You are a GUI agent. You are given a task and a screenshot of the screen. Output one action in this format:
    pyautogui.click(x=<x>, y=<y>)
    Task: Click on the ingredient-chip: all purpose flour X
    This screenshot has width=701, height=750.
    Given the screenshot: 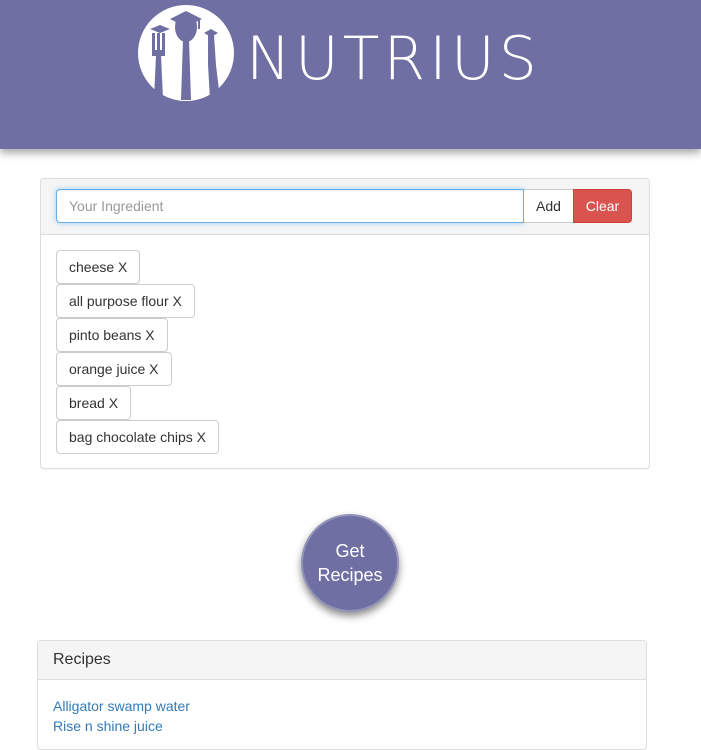 What is the action you would take?
    pyautogui.click(x=125, y=301)
    